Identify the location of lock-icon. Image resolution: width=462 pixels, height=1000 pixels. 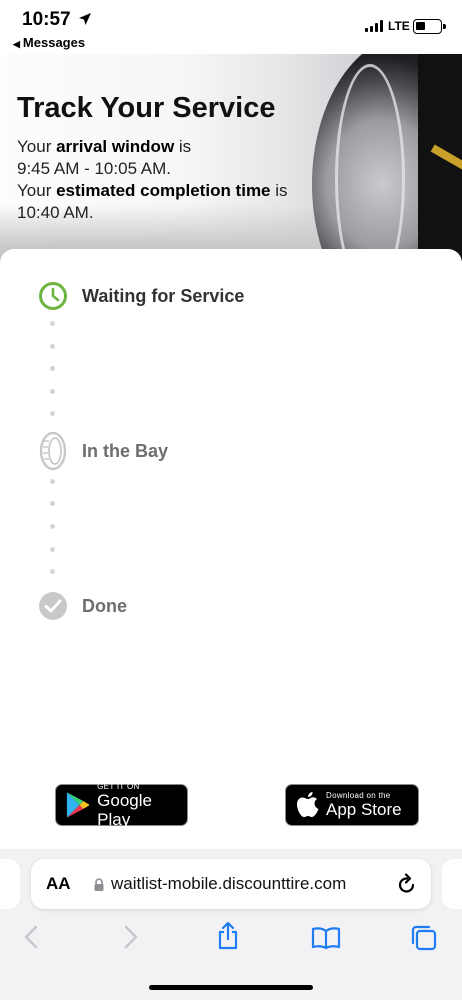
(99, 884).